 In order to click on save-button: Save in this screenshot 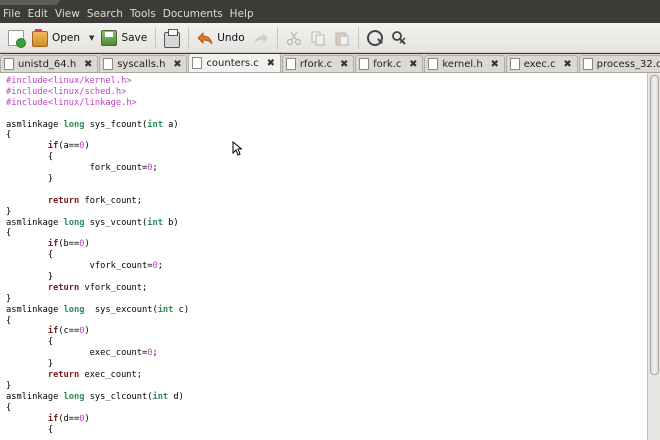, I will do `click(124, 38)`.